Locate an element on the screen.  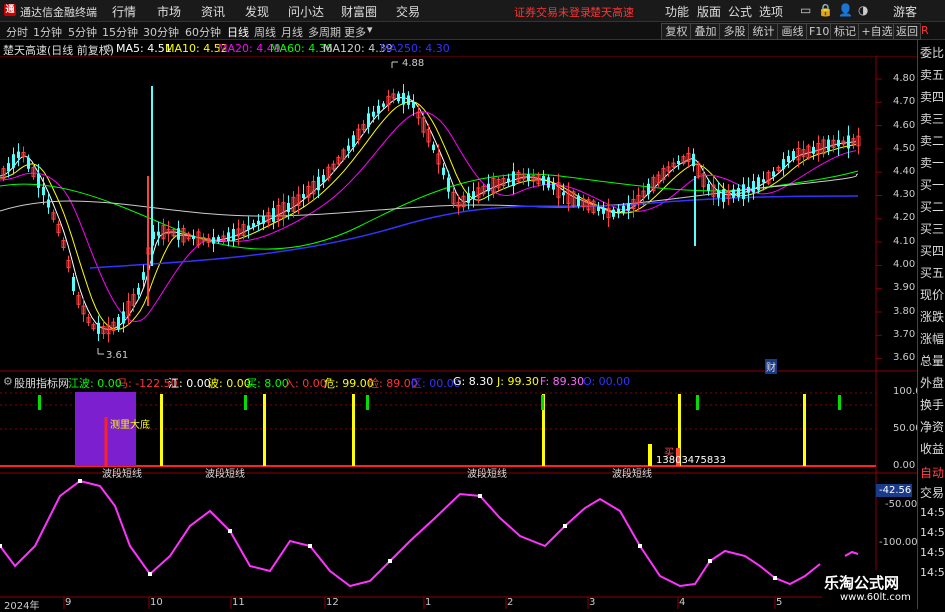
tab-30min: 30分钟 is located at coordinates (161, 32).